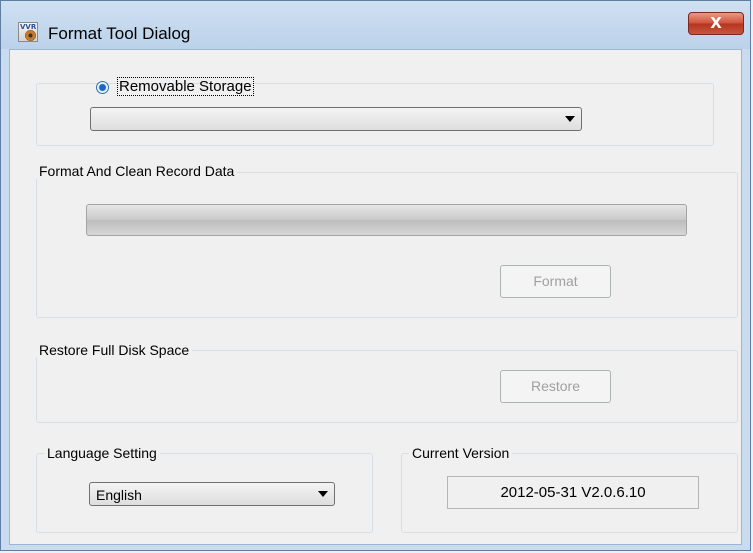 Image resolution: width=753 pixels, height=553 pixels. I want to click on disk-icon, so click(30, 35).